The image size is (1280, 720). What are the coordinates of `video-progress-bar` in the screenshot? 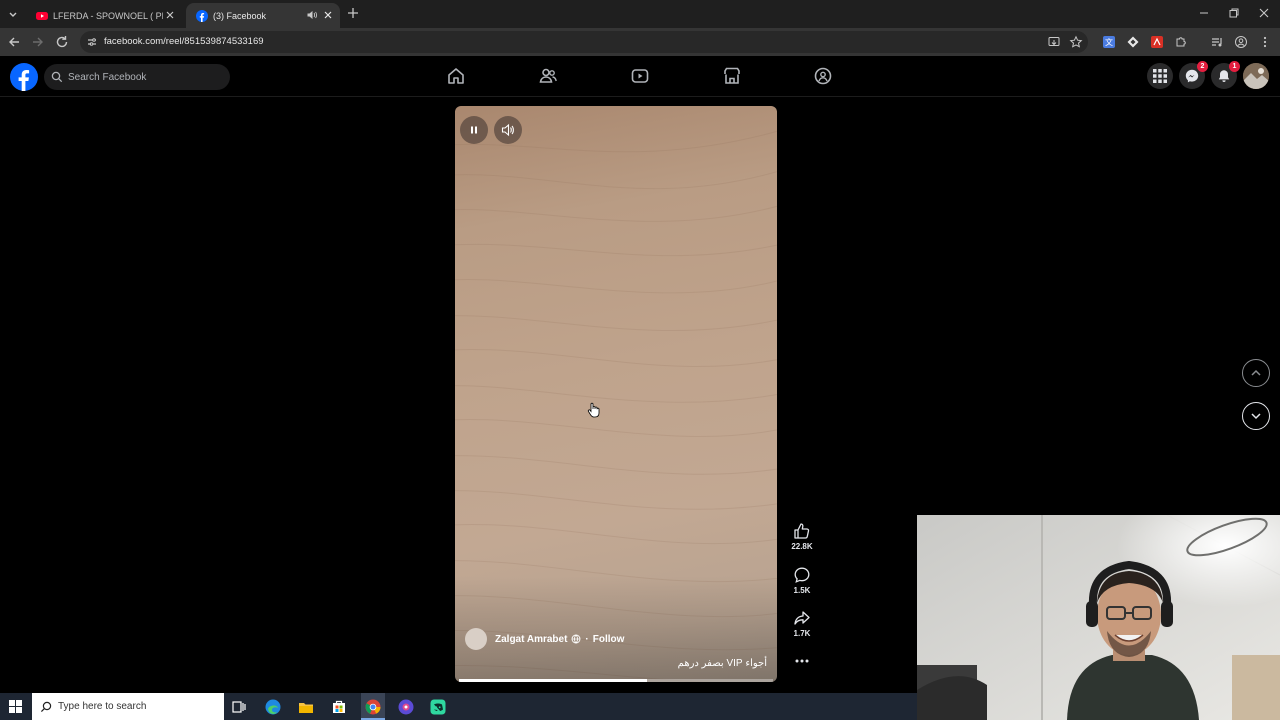 It's located at (616, 680).